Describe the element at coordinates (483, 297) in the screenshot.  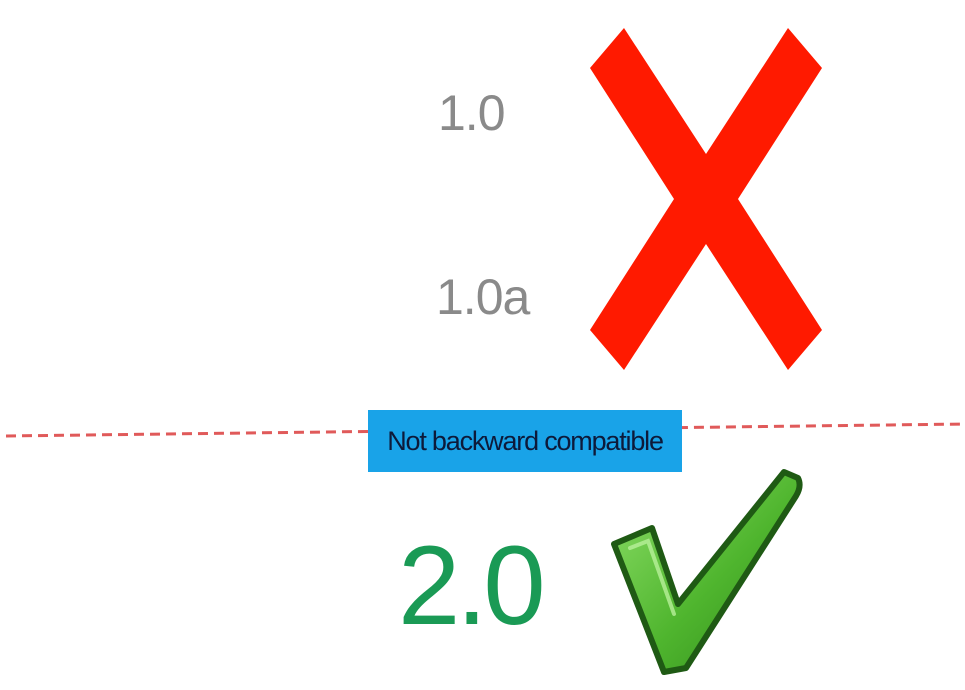
I see `version-1-0a-label: 1.0a` at that location.